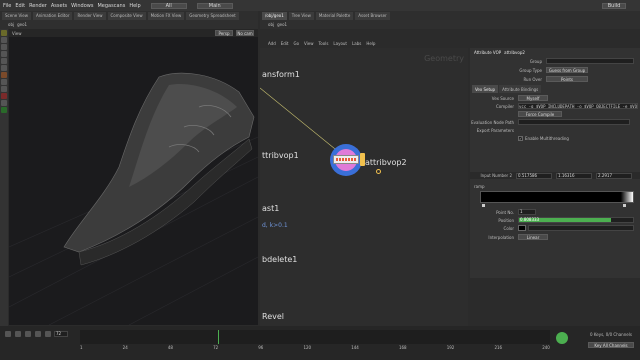 Image resolution: width=640 pixels, height=360 pixels. What do you see at coordinates (4, 96) in the screenshot?
I see `magnet-tool-icon` at bounding box center [4, 96].